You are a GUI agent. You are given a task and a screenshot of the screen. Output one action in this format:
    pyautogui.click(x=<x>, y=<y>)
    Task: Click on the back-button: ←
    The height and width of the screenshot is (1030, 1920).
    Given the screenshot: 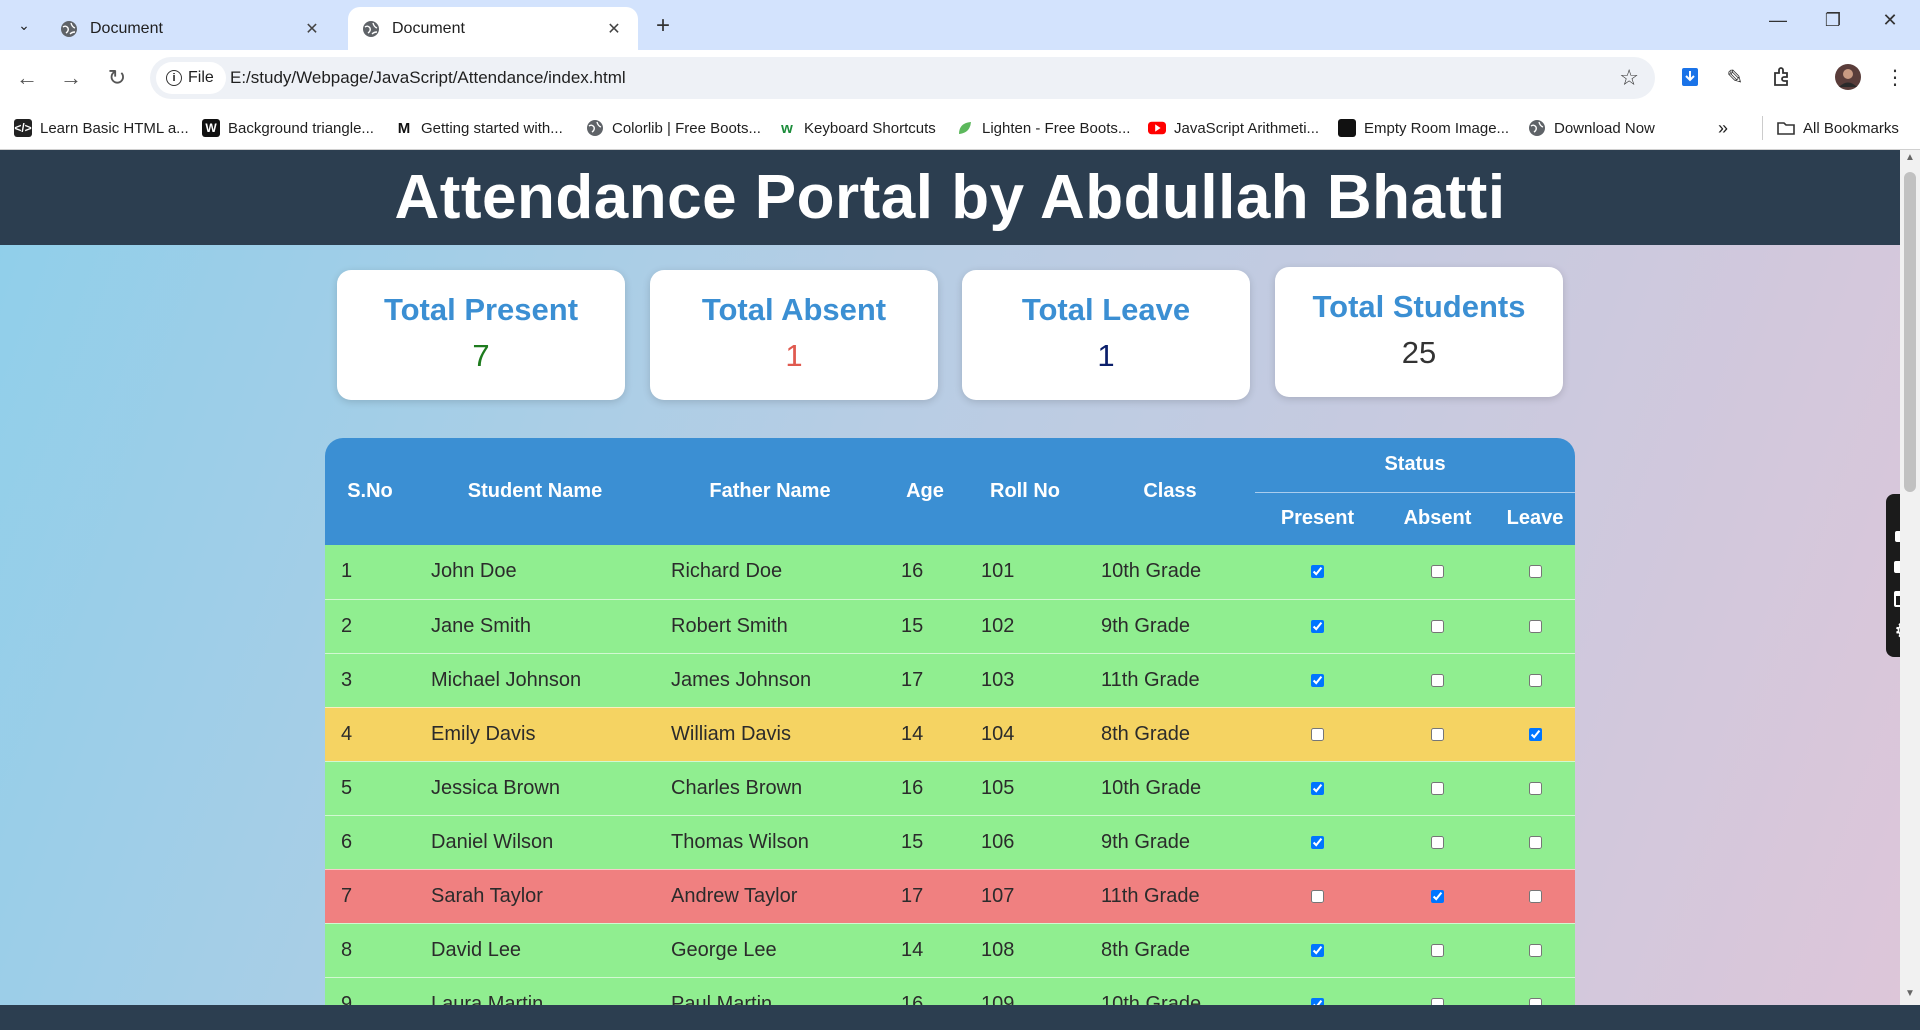 What is the action you would take?
    pyautogui.click(x=27, y=78)
    